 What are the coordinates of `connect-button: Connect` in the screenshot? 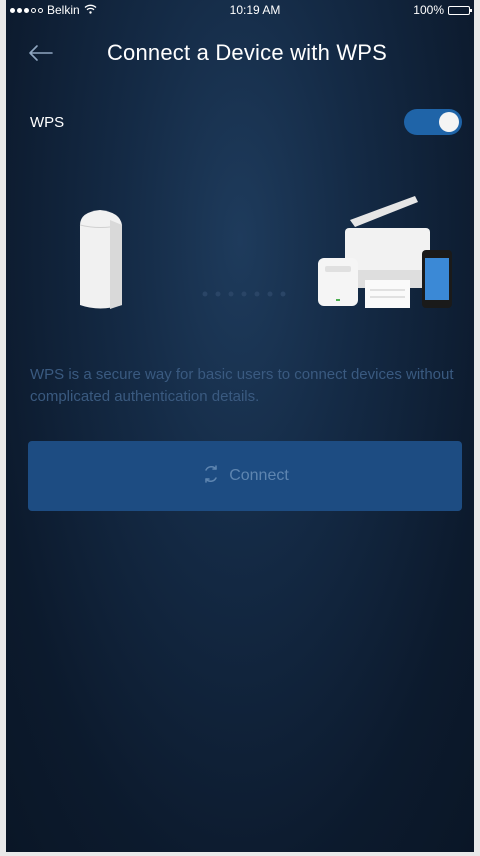 It's located at (245, 476).